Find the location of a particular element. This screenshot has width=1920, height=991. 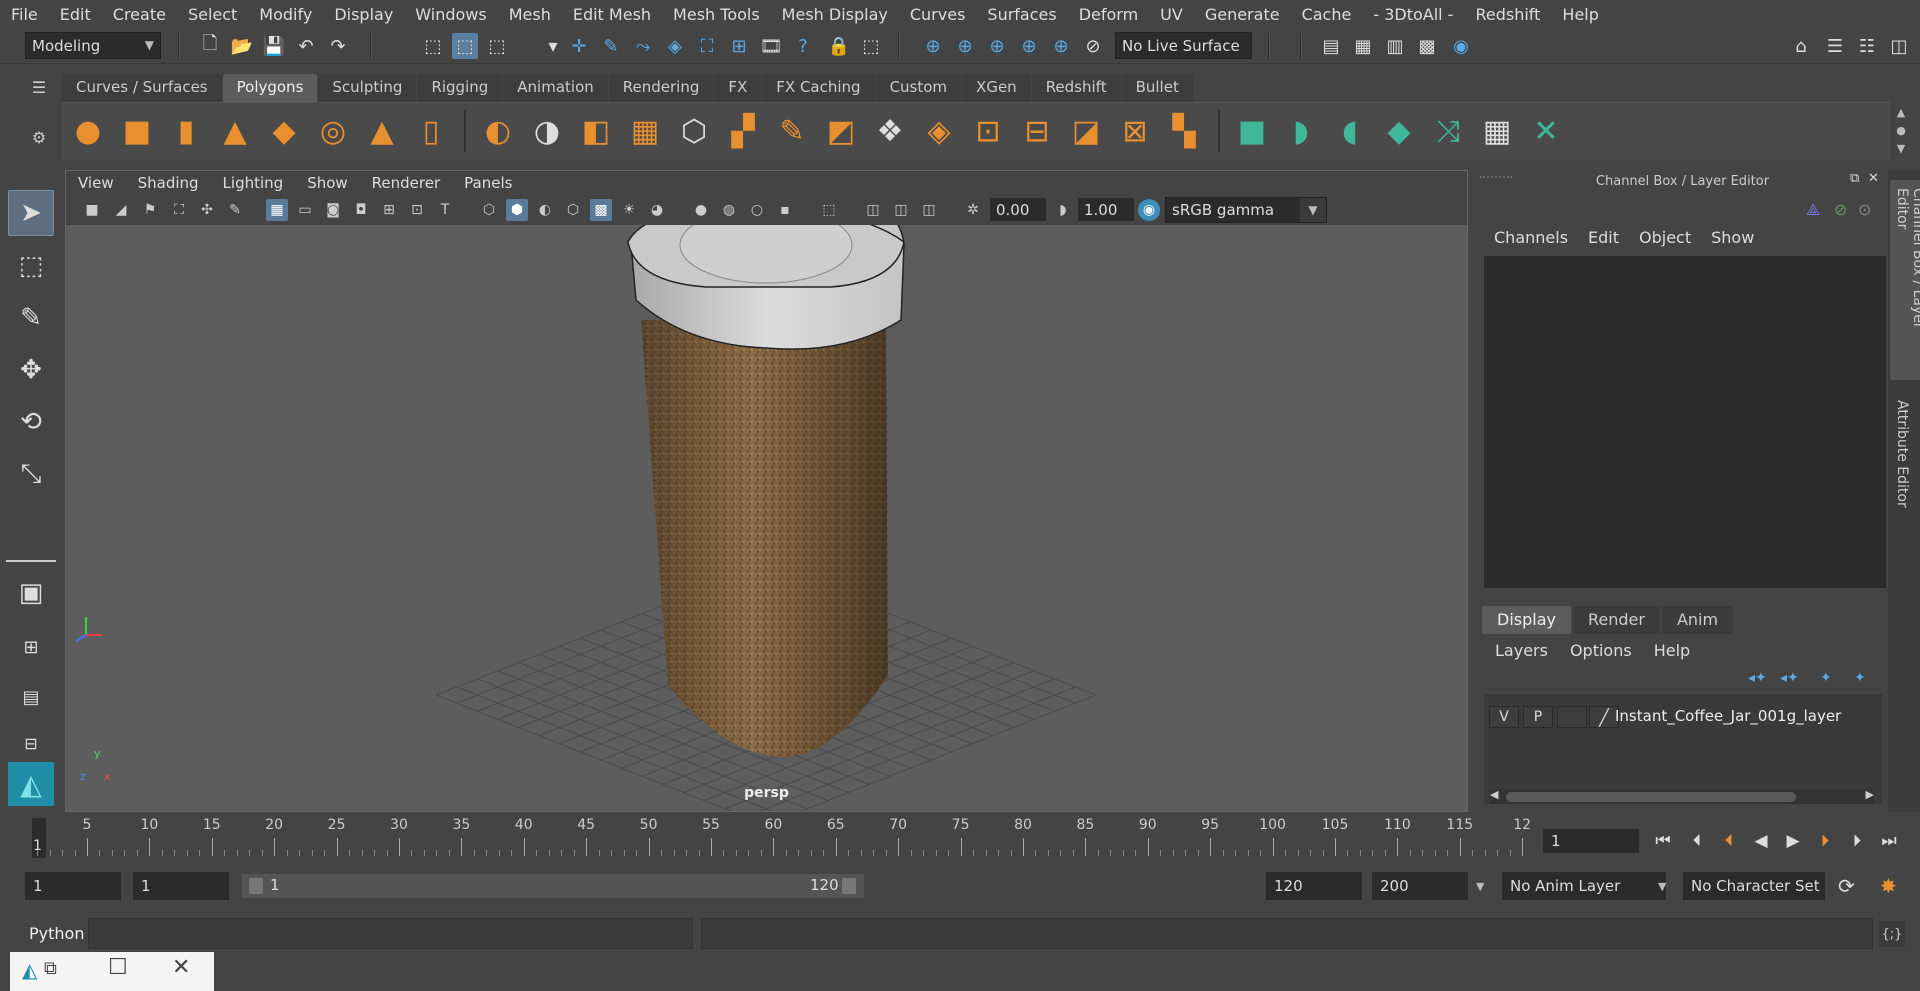

grease-pencil-icon: ✎ is located at coordinates (235, 210).